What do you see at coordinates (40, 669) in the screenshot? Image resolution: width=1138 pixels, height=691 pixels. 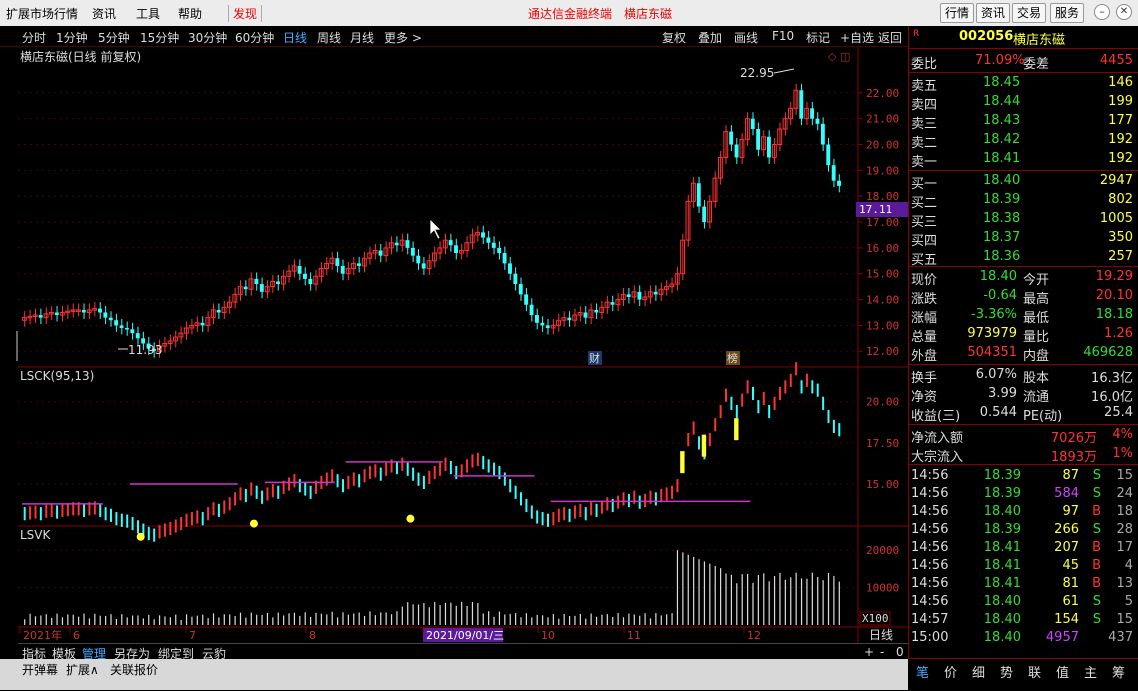 I see `danmaku-button: 开弹幕` at bounding box center [40, 669].